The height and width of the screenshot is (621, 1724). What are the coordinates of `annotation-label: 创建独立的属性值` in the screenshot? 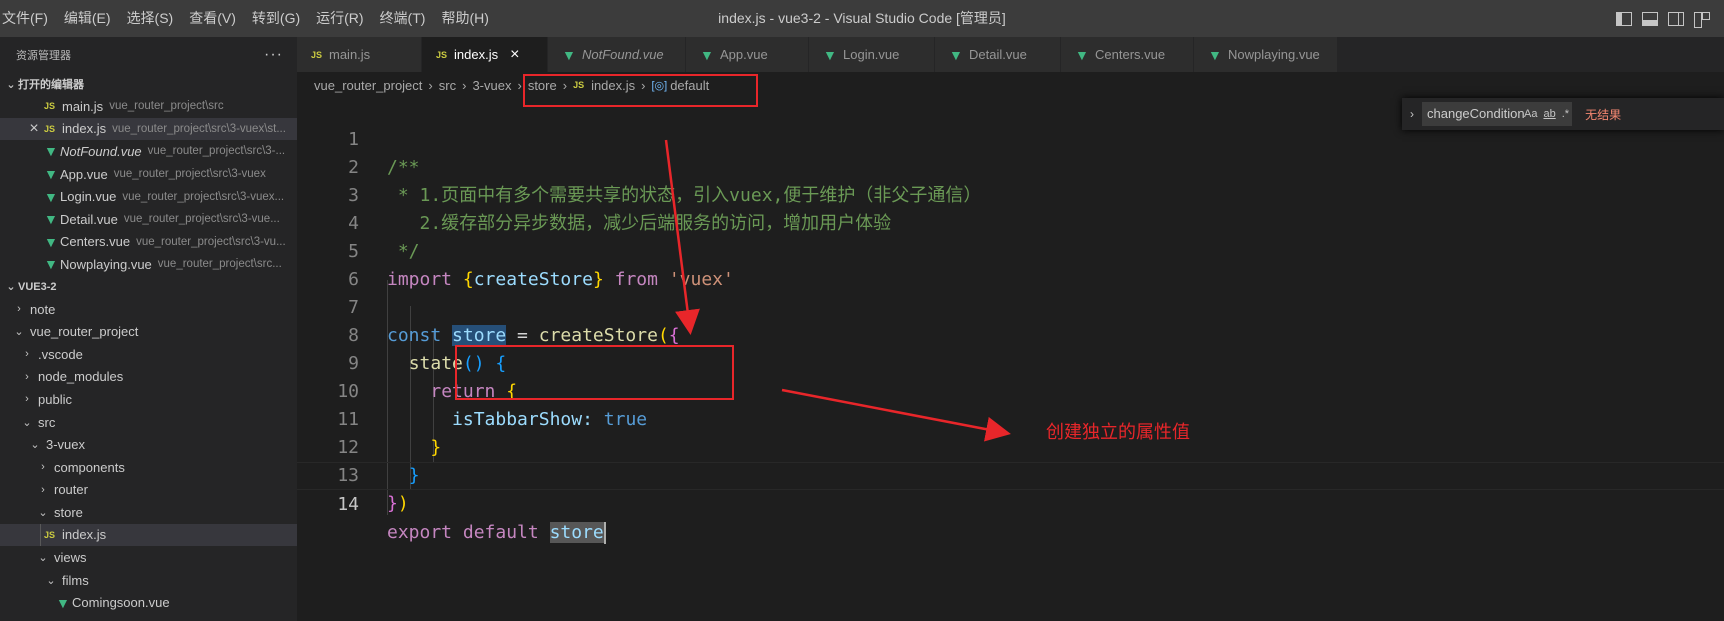 It's located at (1118, 432).